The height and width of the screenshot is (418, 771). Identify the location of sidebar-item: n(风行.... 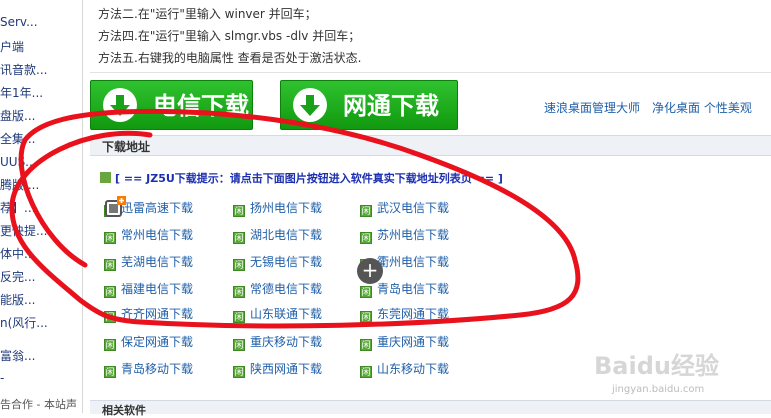
(24, 323).